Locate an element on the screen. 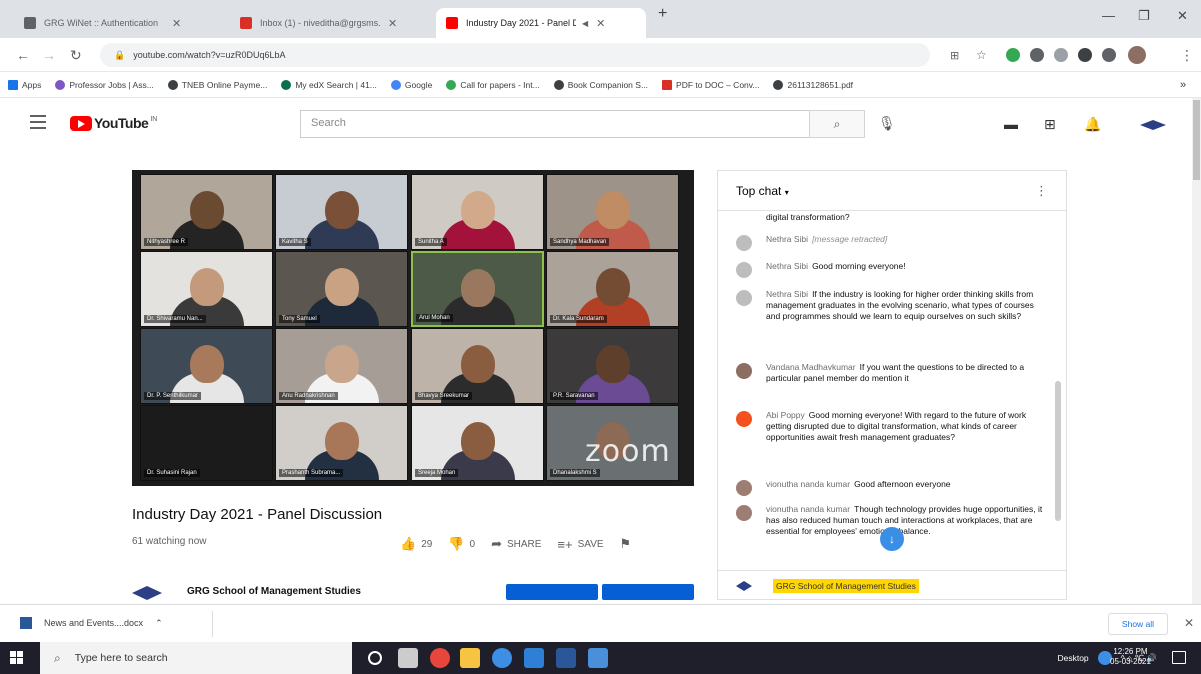 Image resolution: width=1201 pixels, height=674 pixels. more-bookmarks-icon: » is located at coordinates (1183, 85).